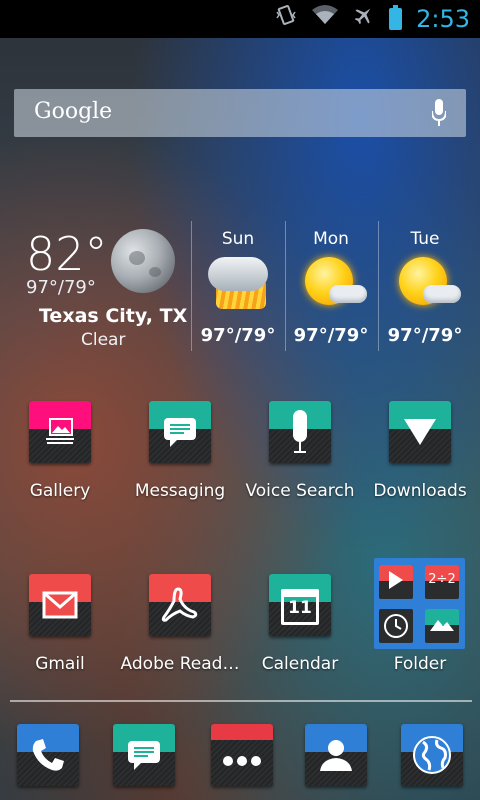 The height and width of the screenshot is (800, 480). Describe the element at coordinates (432, 755) in the screenshot. I see `globe-icon` at that location.